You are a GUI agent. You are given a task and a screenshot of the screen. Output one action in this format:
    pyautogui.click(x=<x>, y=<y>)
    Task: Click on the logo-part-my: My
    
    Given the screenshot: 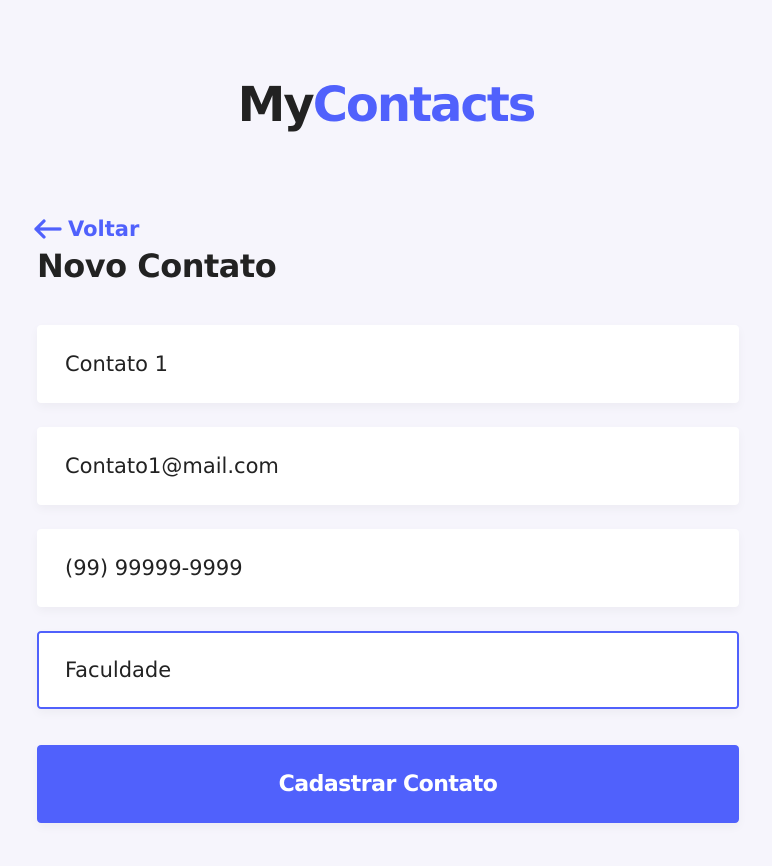 What is the action you would take?
    pyautogui.click(x=276, y=105)
    